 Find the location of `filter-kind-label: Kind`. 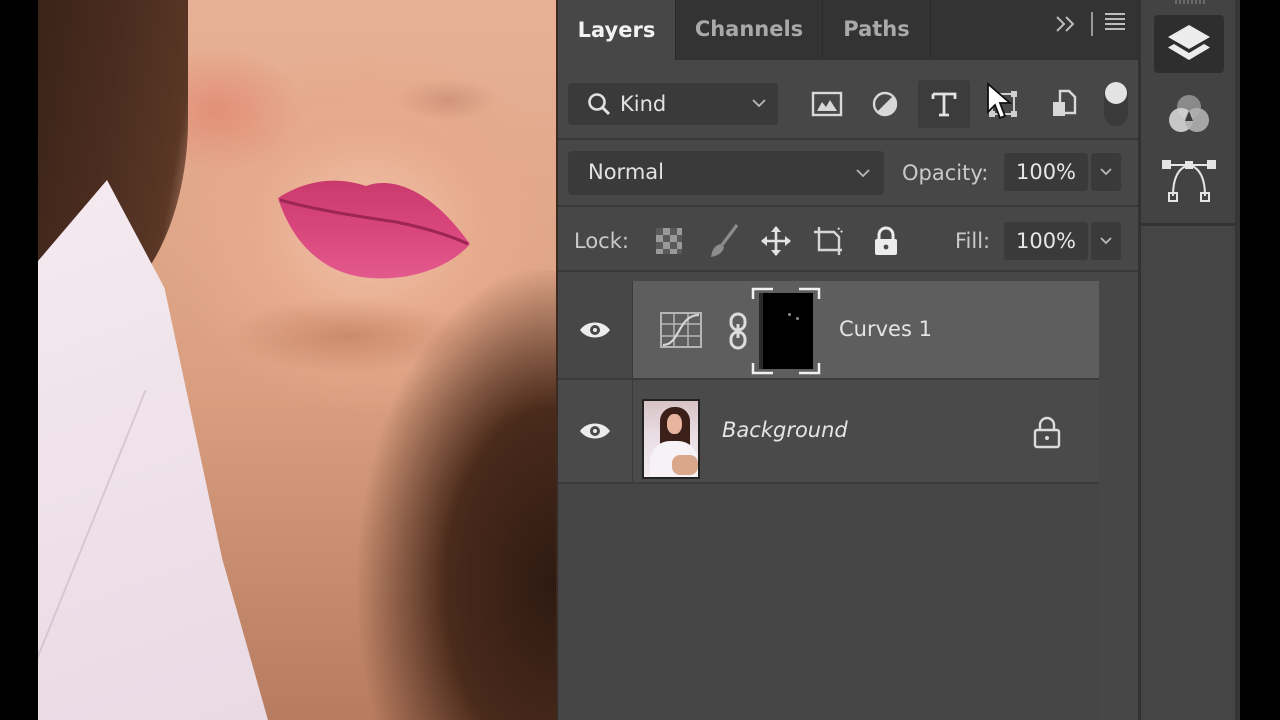

filter-kind-label: Kind is located at coordinates (643, 104).